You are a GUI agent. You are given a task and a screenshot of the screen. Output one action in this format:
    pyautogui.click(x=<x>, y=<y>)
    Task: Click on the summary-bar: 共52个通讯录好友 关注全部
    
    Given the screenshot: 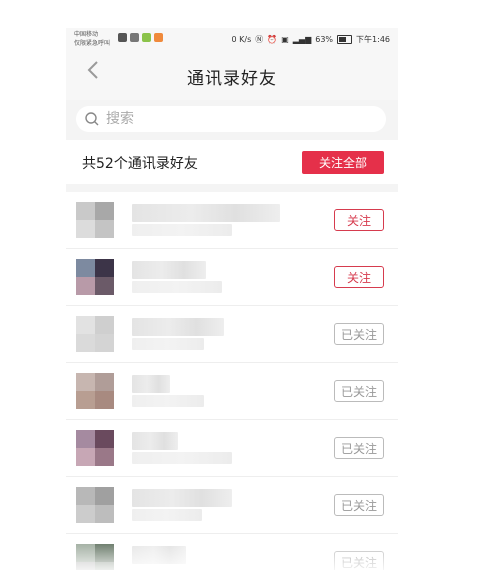 What is the action you would take?
    pyautogui.click(x=232, y=162)
    